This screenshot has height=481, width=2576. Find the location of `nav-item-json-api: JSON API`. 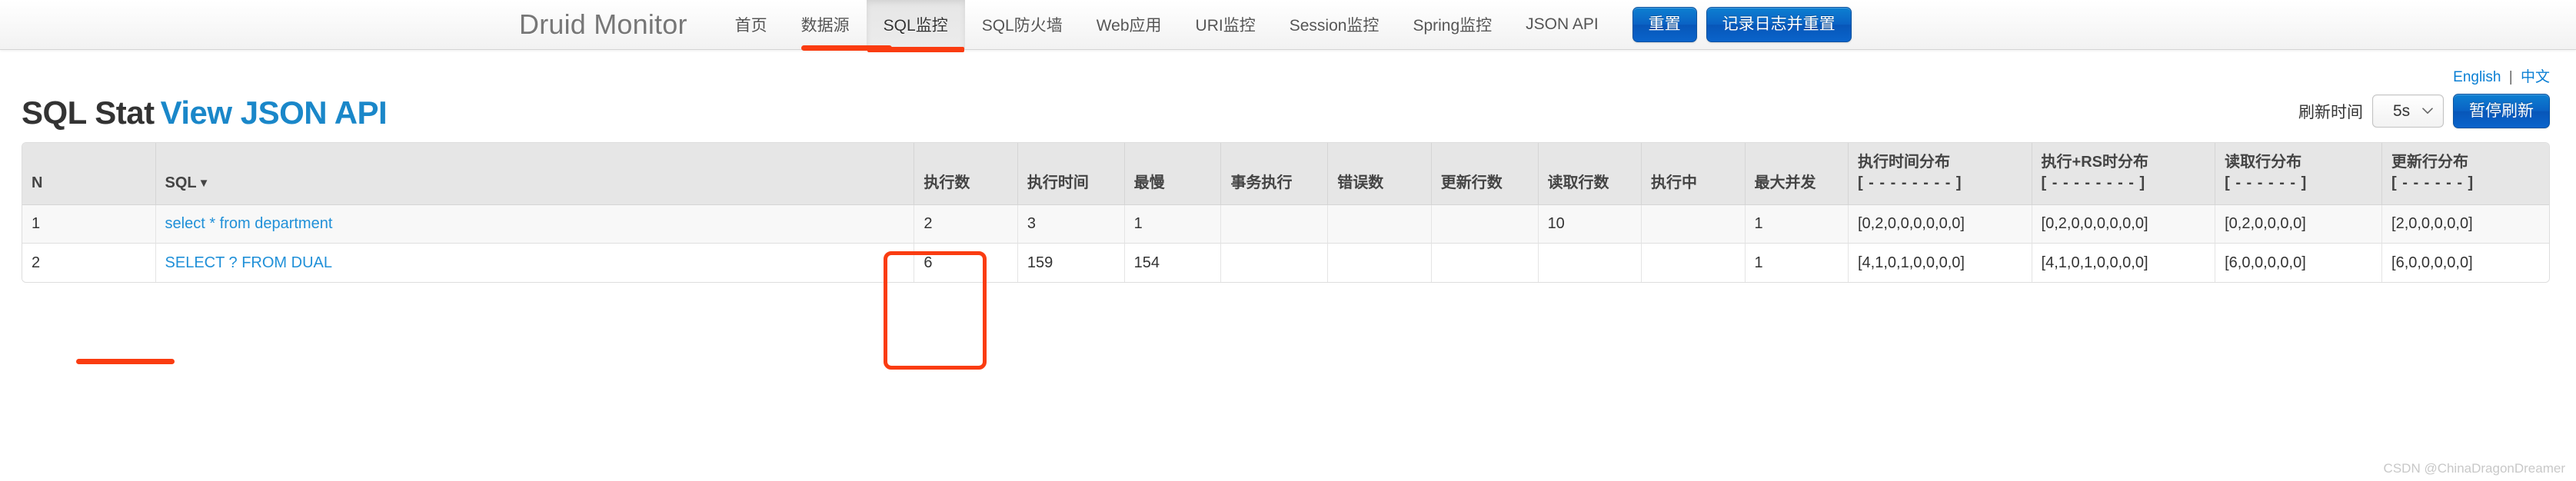

nav-item-json-api: JSON API is located at coordinates (1562, 24).